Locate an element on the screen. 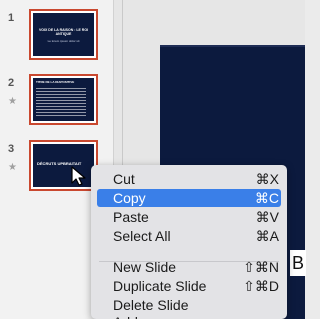 Image resolution: width=320 pixels, height=319 pixels. slide-thumbnail-2: TITRE DE LA DIAPOSITIVE is located at coordinates (63, 99).